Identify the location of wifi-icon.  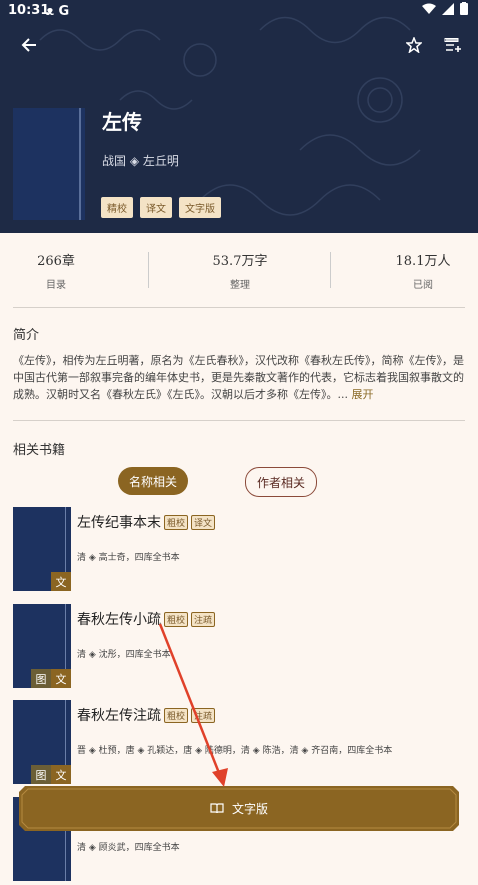
(429, 8).